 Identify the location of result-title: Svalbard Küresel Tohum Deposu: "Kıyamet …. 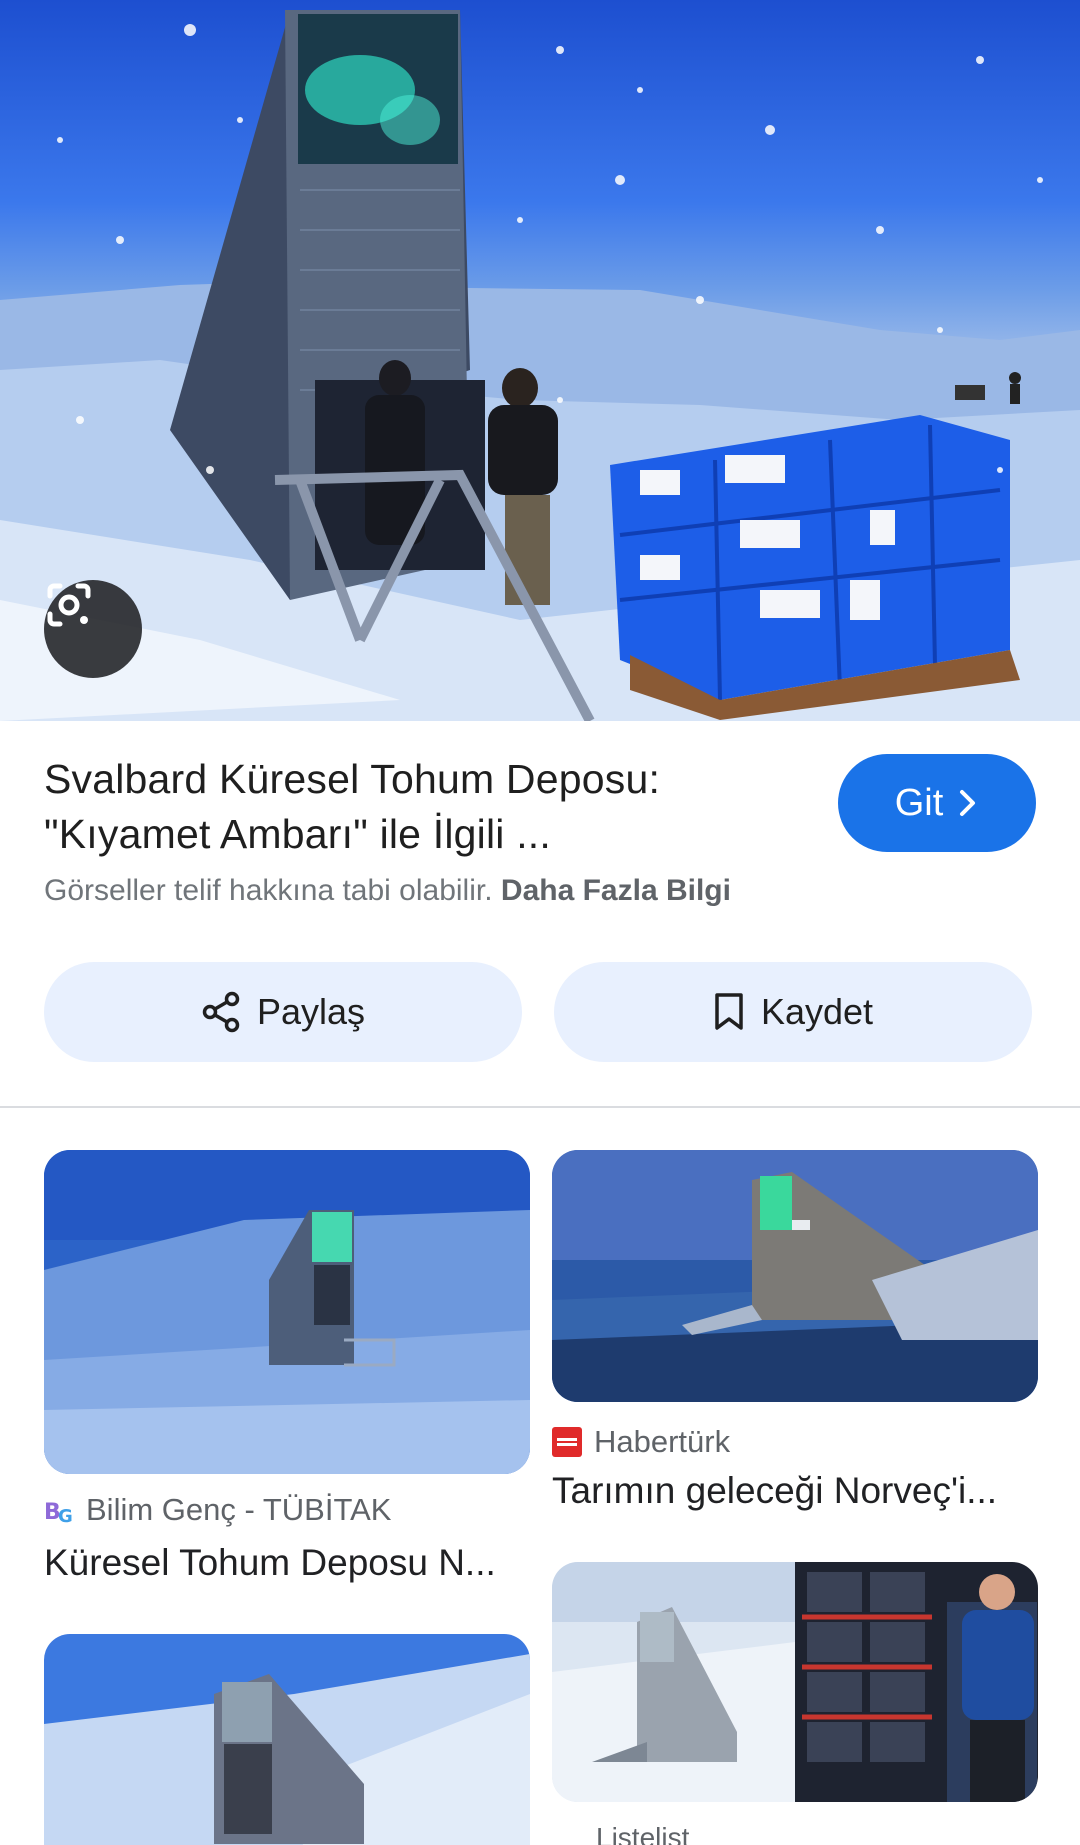
(394, 807).